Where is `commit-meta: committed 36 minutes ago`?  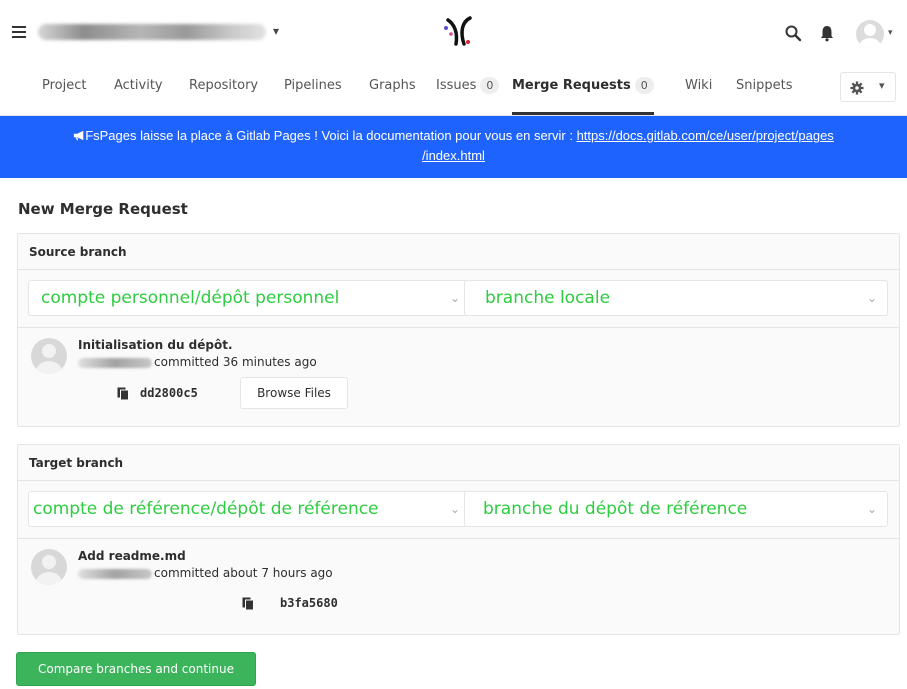 commit-meta: committed 36 minutes ago is located at coordinates (235, 362).